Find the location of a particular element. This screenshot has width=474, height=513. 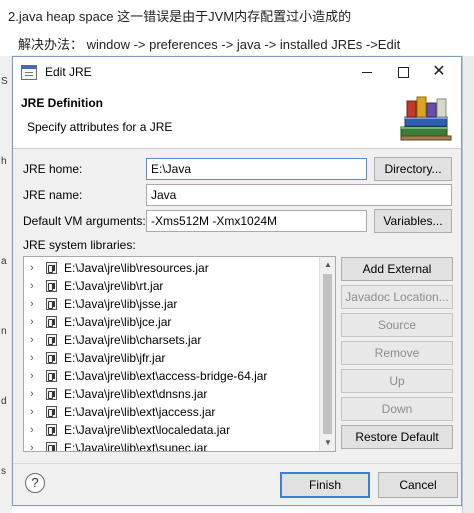

header-title: JRE Definition is located at coordinates (62, 103).